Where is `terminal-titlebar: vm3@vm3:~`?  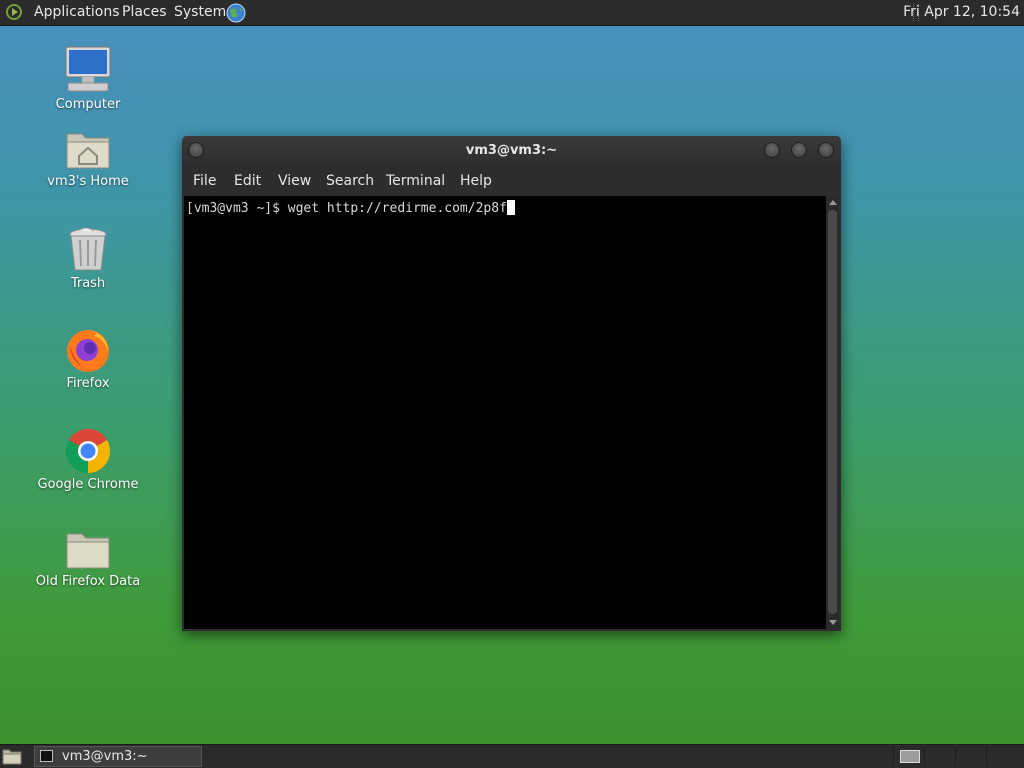
terminal-titlebar: vm3@vm3:~ is located at coordinates (511, 151).